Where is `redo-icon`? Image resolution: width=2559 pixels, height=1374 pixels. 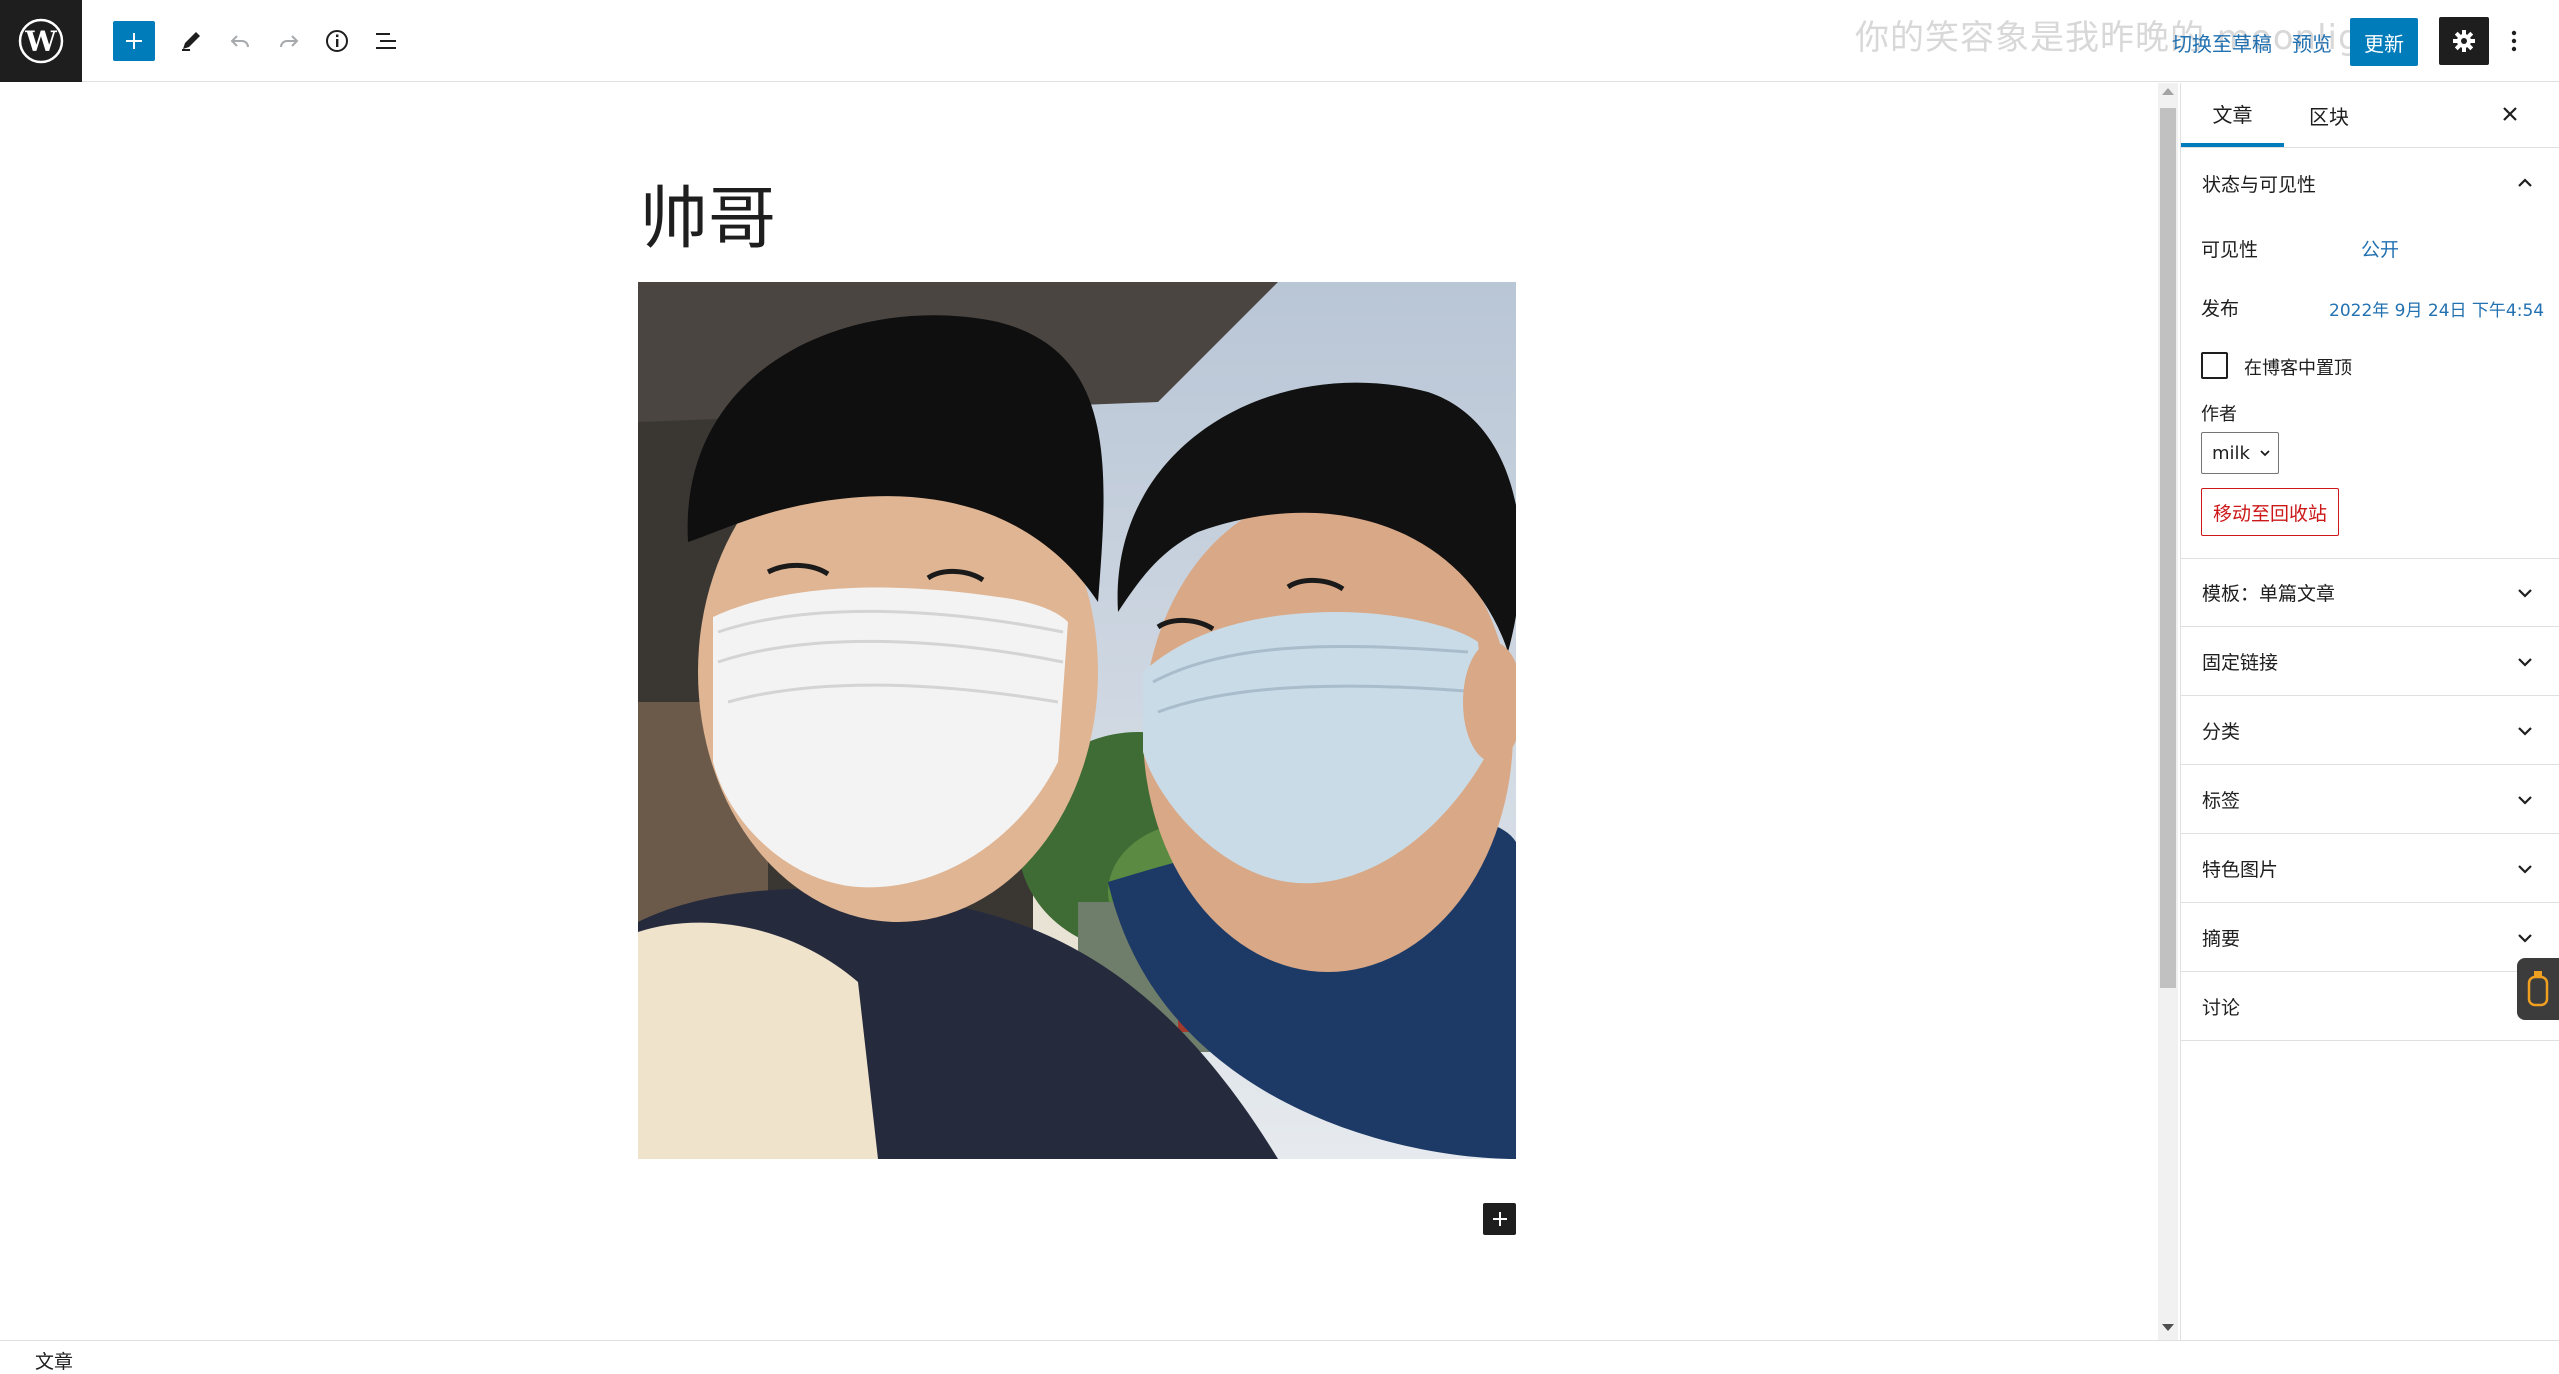 redo-icon is located at coordinates (289, 41).